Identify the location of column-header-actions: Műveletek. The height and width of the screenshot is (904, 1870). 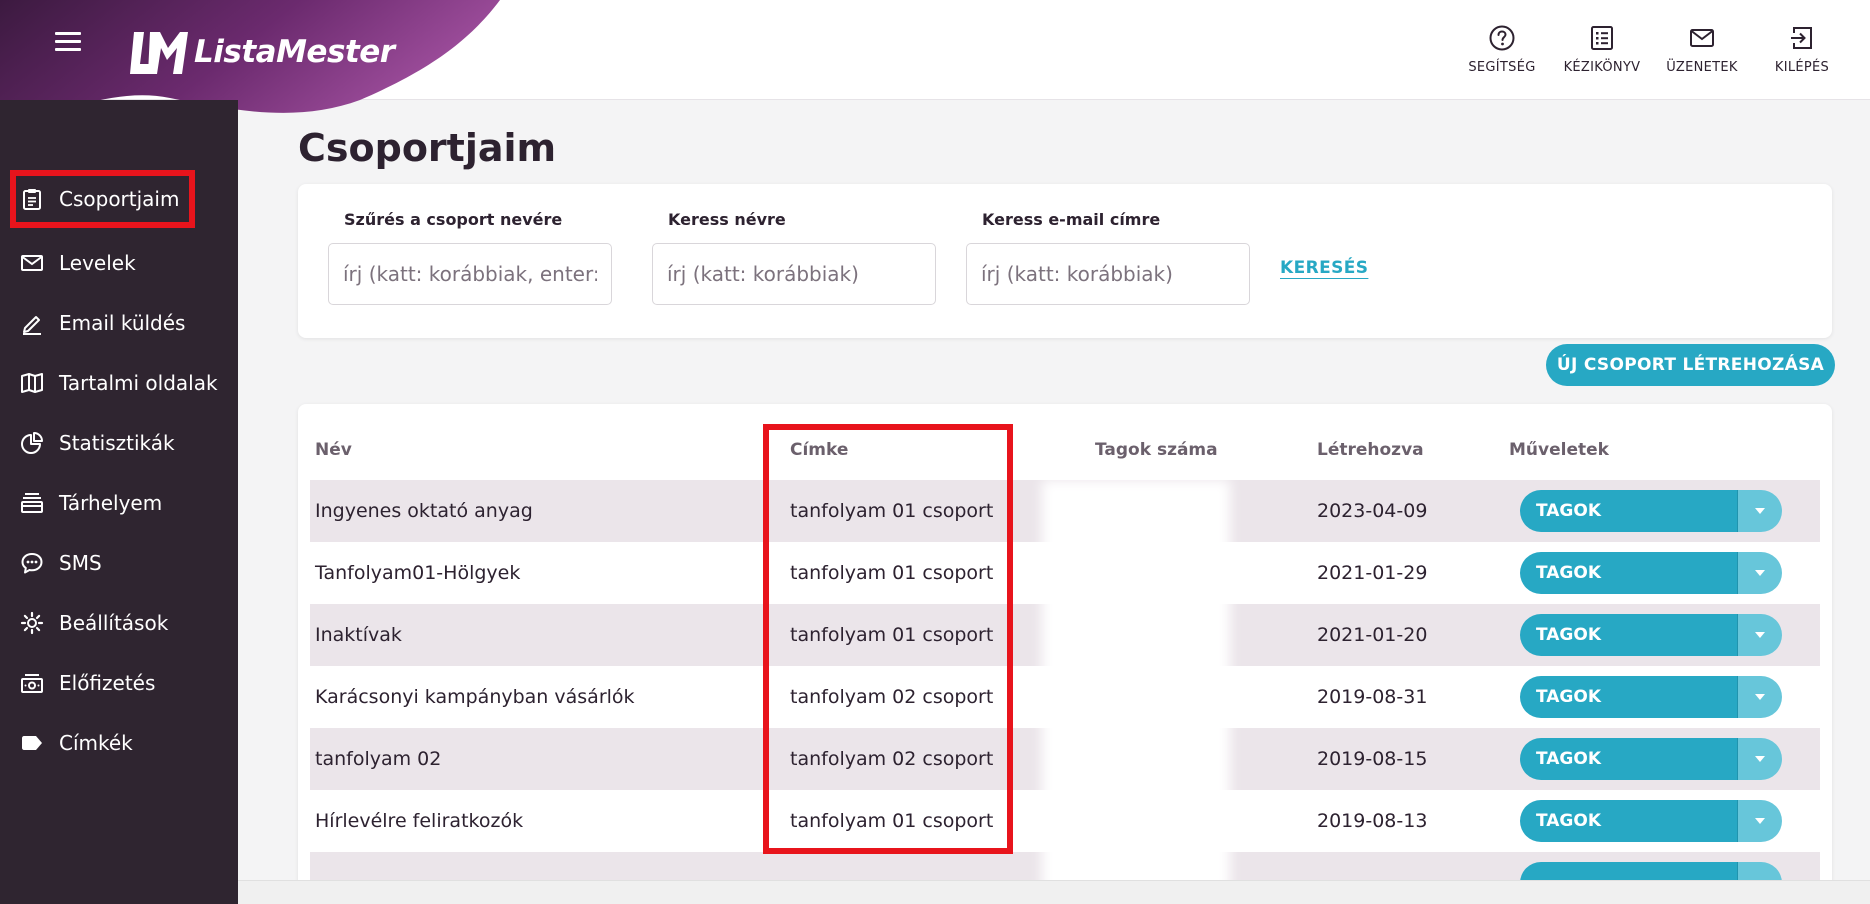
(1559, 450).